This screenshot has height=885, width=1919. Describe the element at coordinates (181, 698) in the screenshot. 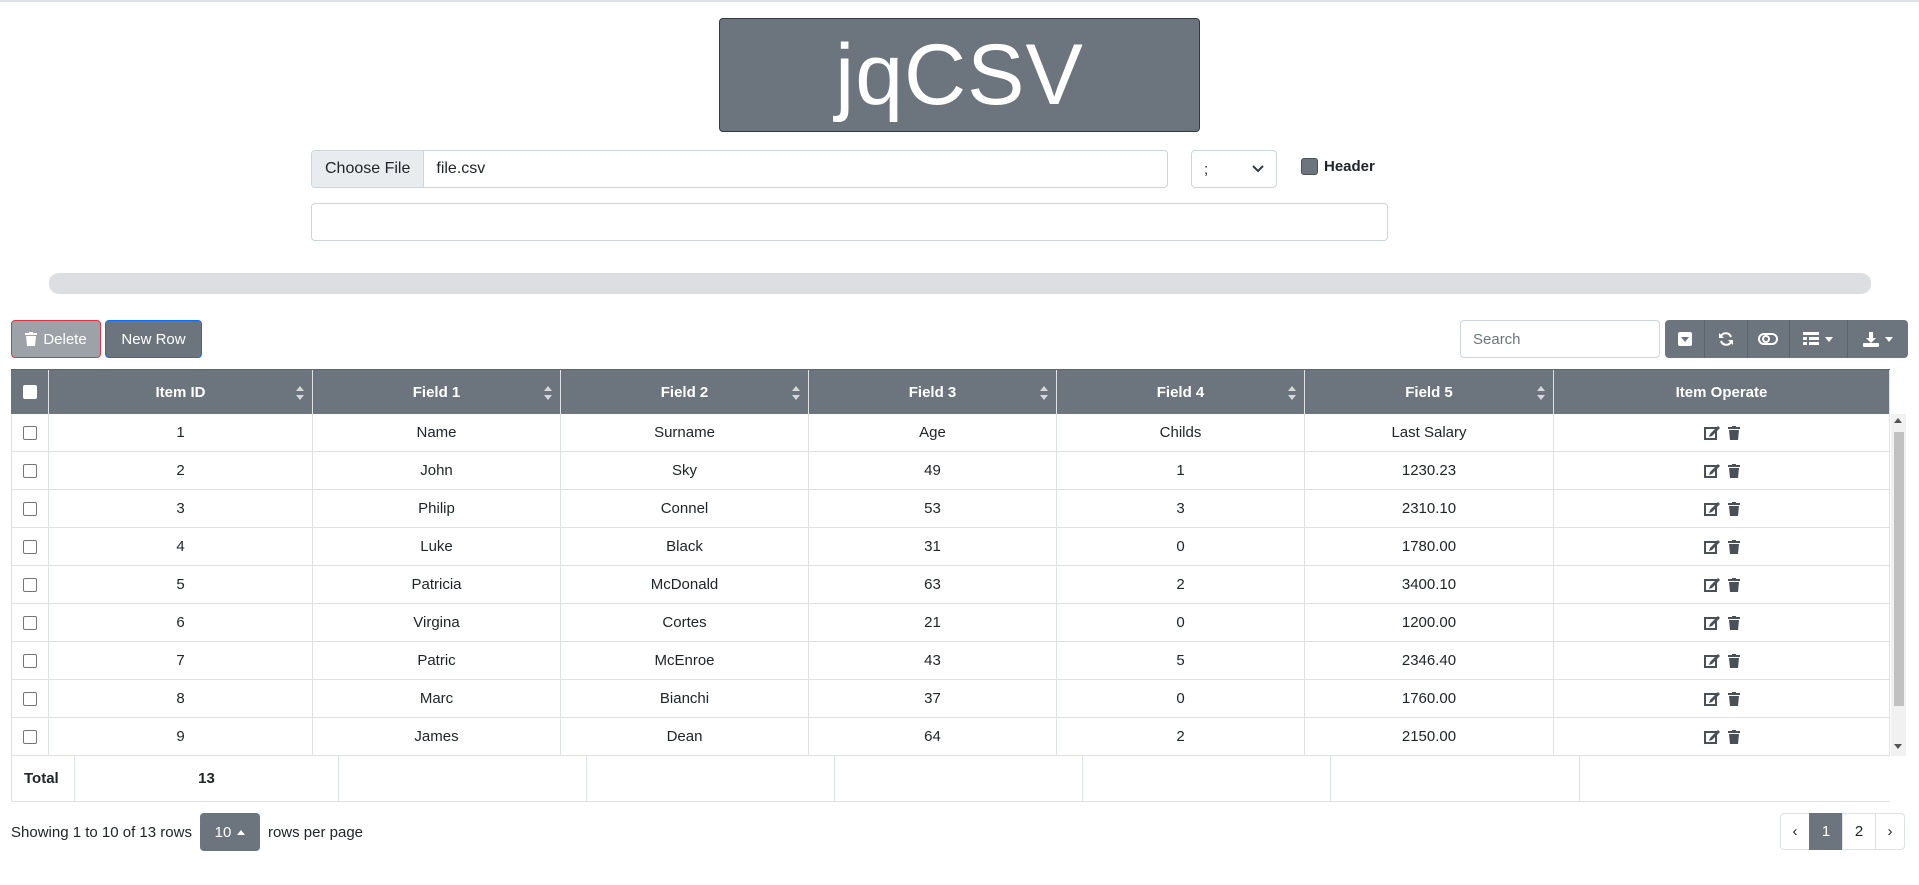

I see `cell-item-id: 8` at that location.